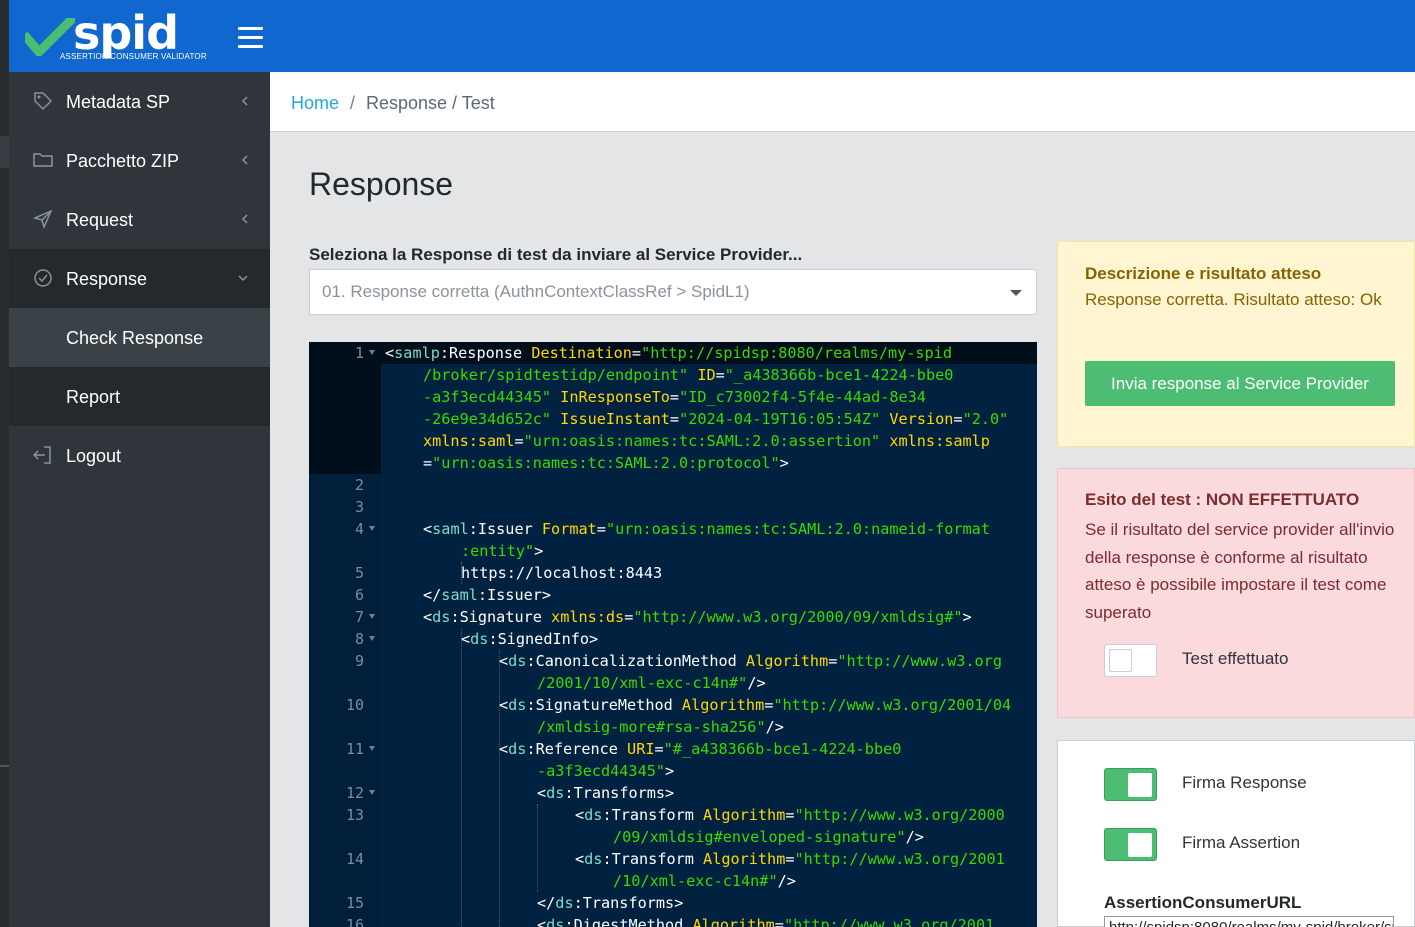  What do you see at coordinates (502, 551) in the screenshot?
I see `code-line: :entity">` at bounding box center [502, 551].